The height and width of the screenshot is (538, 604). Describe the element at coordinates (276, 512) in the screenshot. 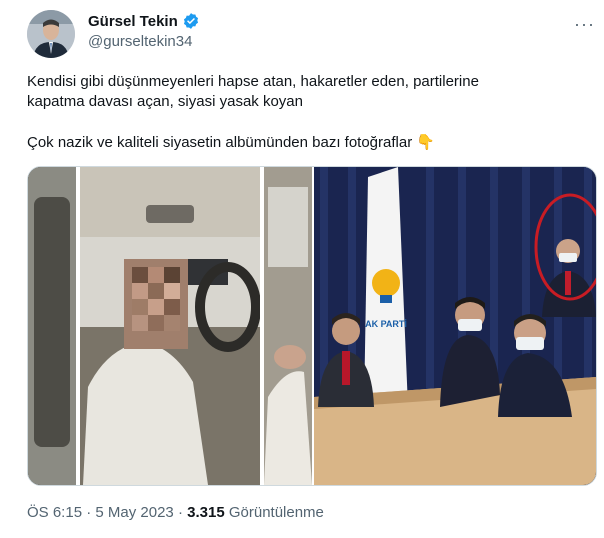

I see `views-label: Görüntülenme` at that location.